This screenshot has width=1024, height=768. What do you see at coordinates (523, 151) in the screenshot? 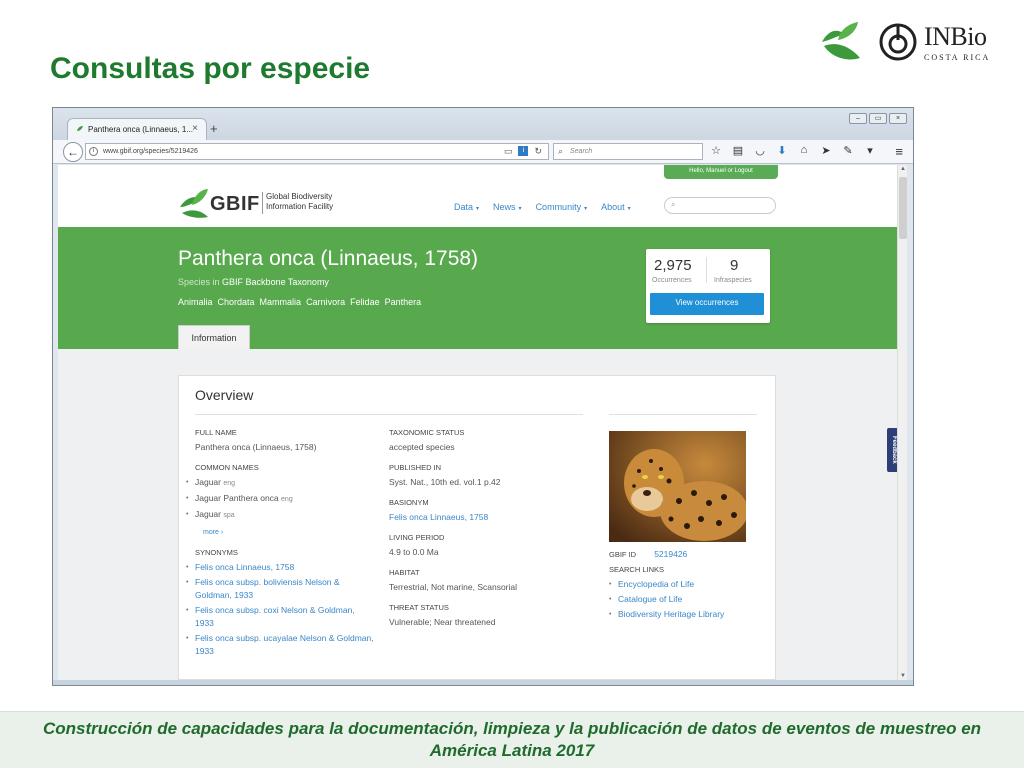
I see `identity-badge-icon: i` at bounding box center [523, 151].